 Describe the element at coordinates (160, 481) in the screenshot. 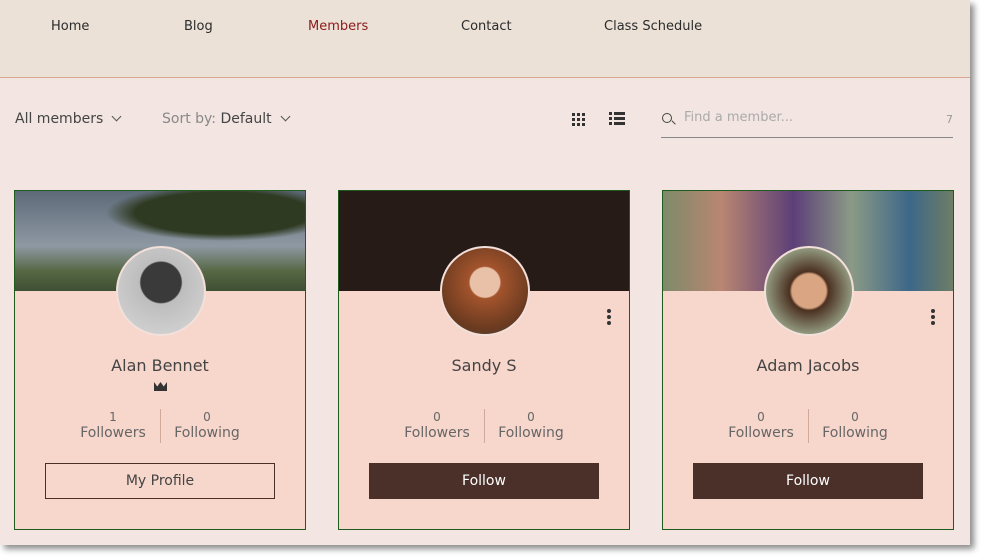

I see `my-profile-button: My Profile` at that location.